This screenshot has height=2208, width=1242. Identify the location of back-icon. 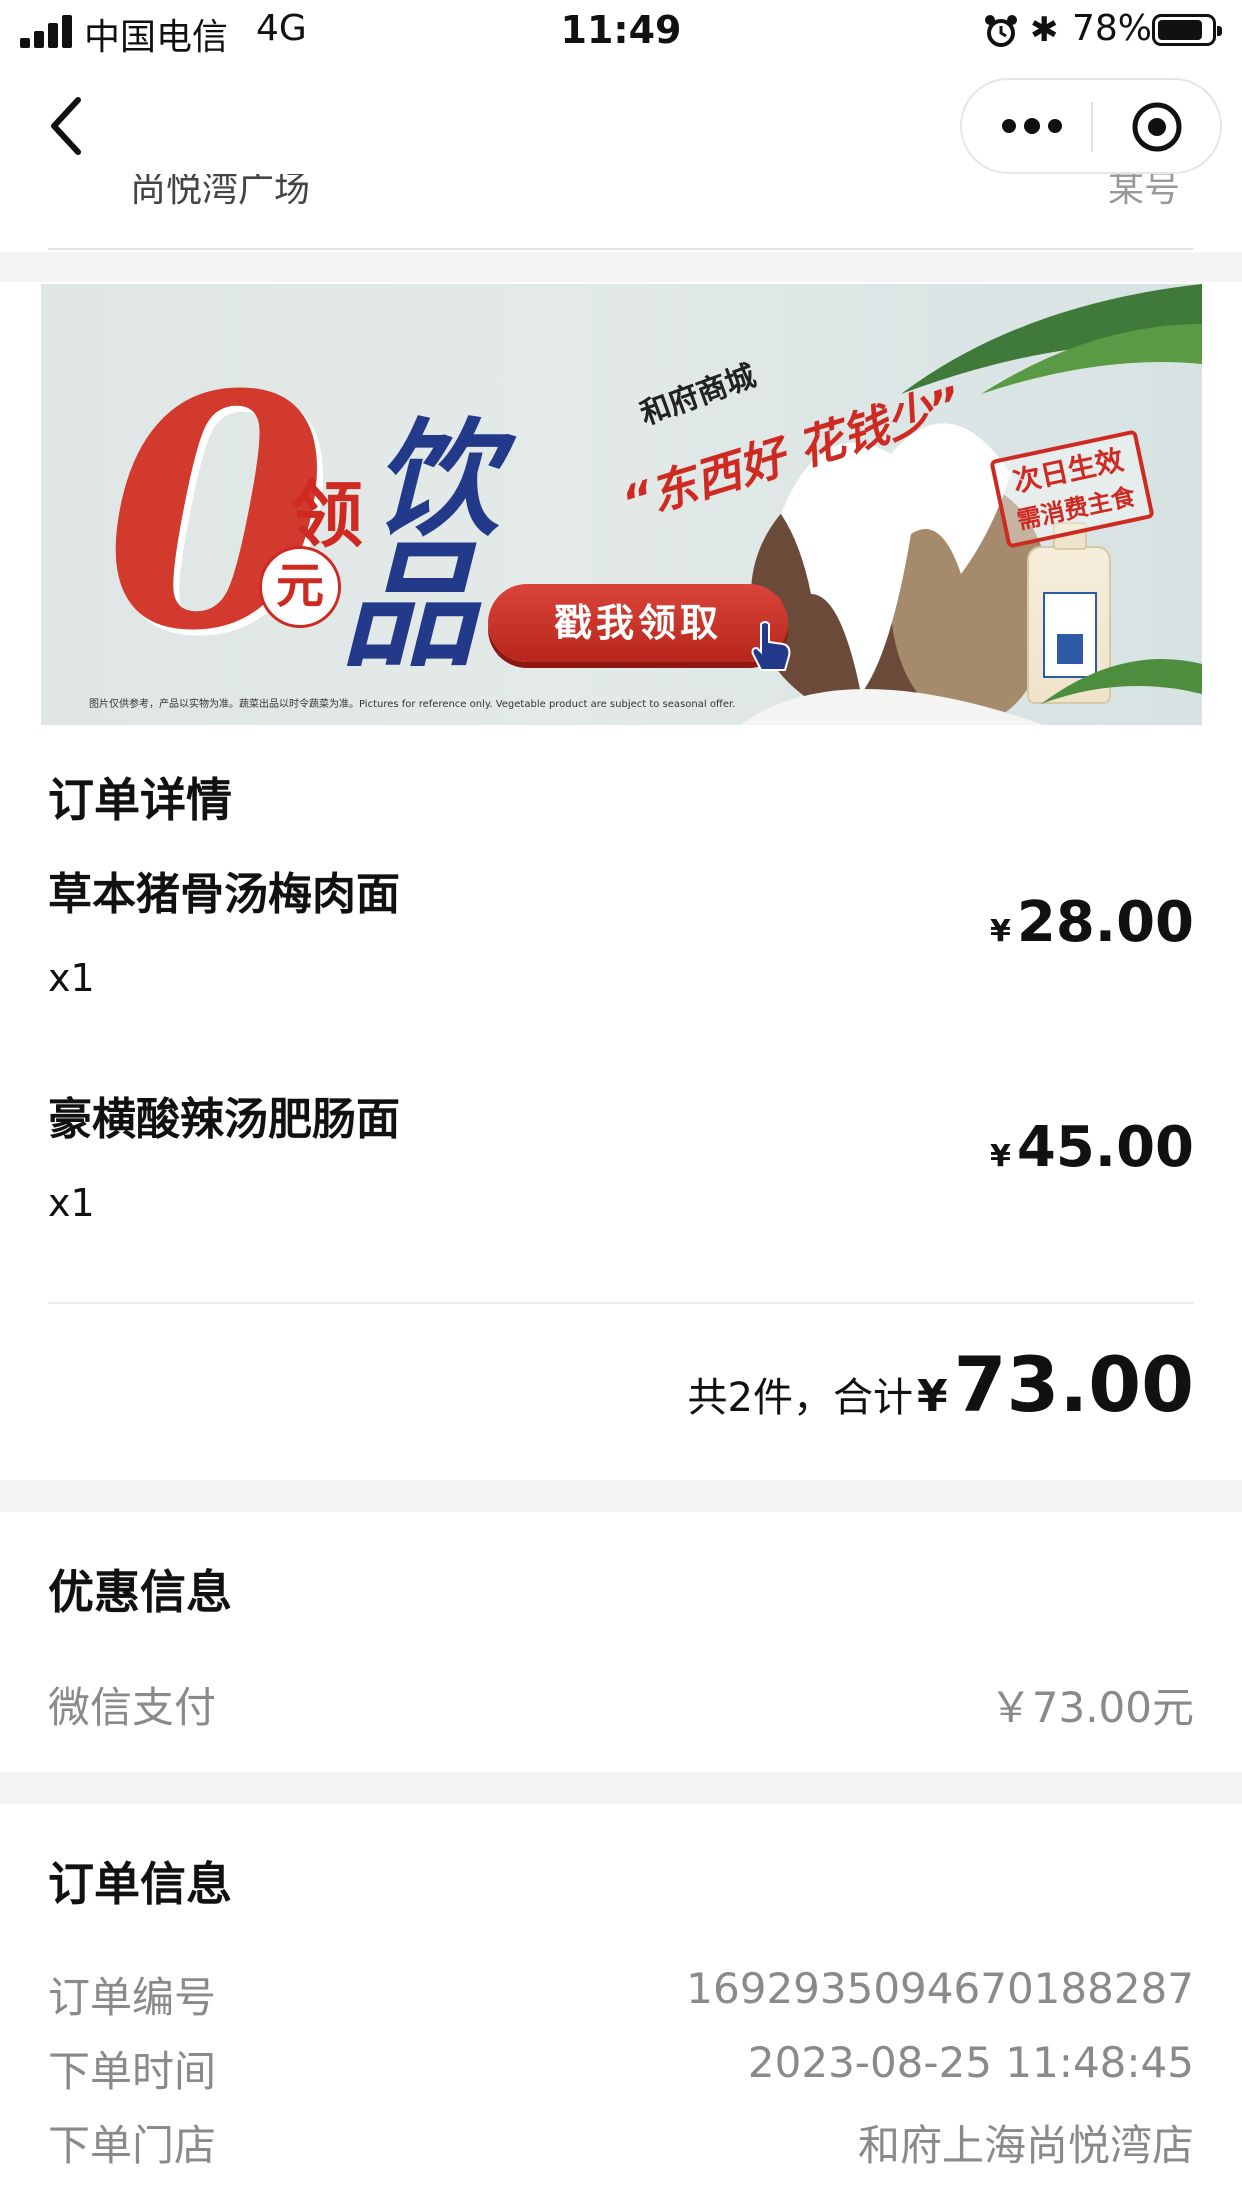
(69, 126).